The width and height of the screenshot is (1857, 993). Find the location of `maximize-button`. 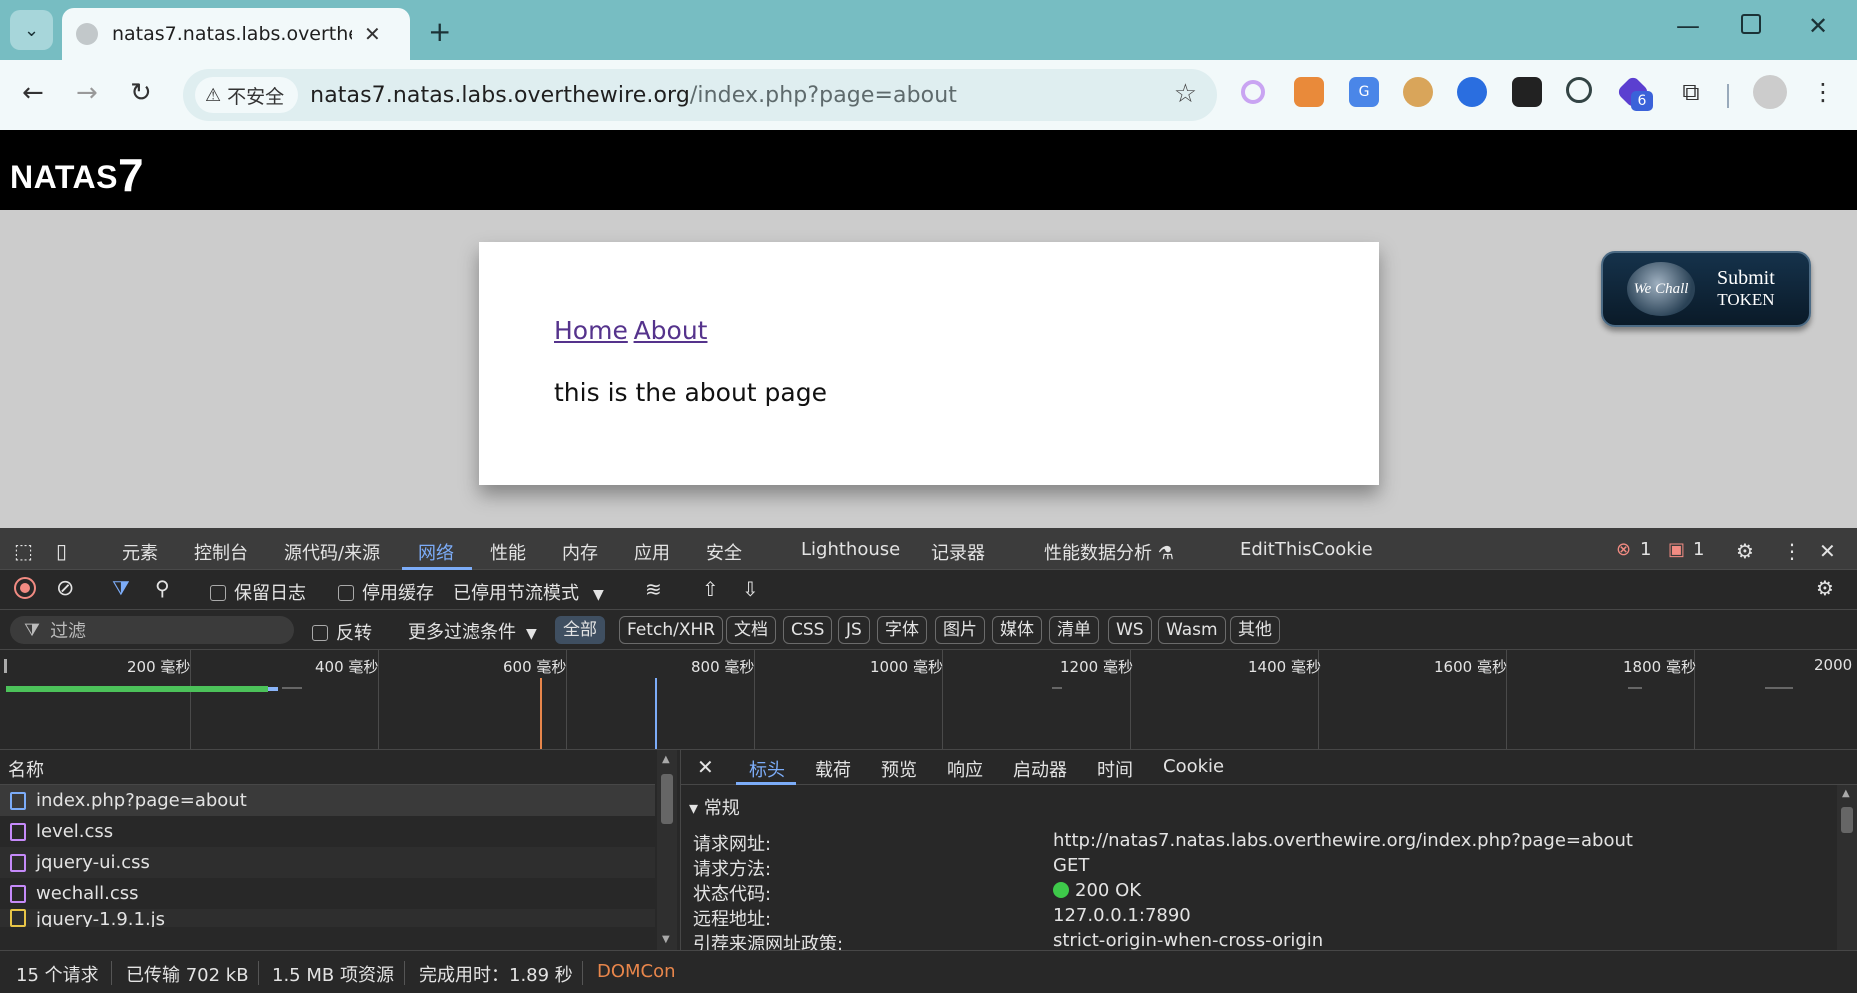

maximize-button is located at coordinates (1751, 24).